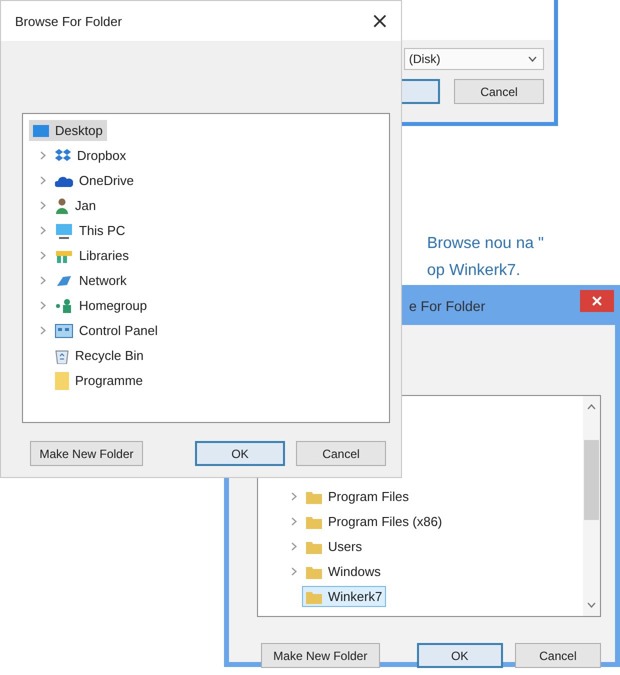 Image resolution: width=620 pixels, height=675 pixels. What do you see at coordinates (99, 380) in the screenshot?
I see `tree-item: Programme` at bounding box center [99, 380].